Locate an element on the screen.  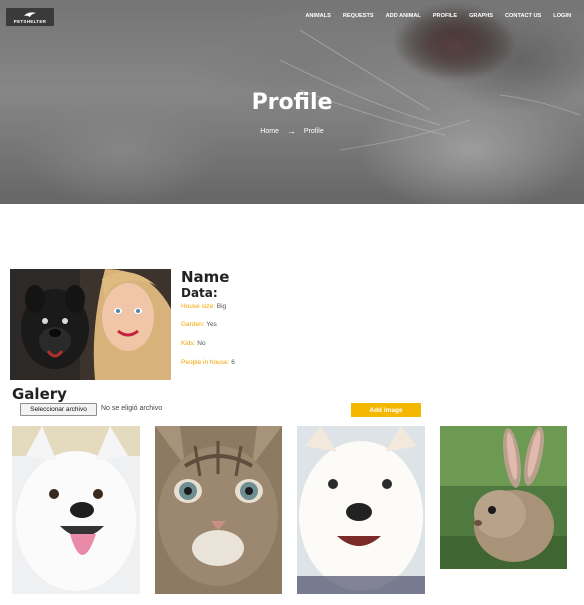
field-value: No is located at coordinates (201, 343).